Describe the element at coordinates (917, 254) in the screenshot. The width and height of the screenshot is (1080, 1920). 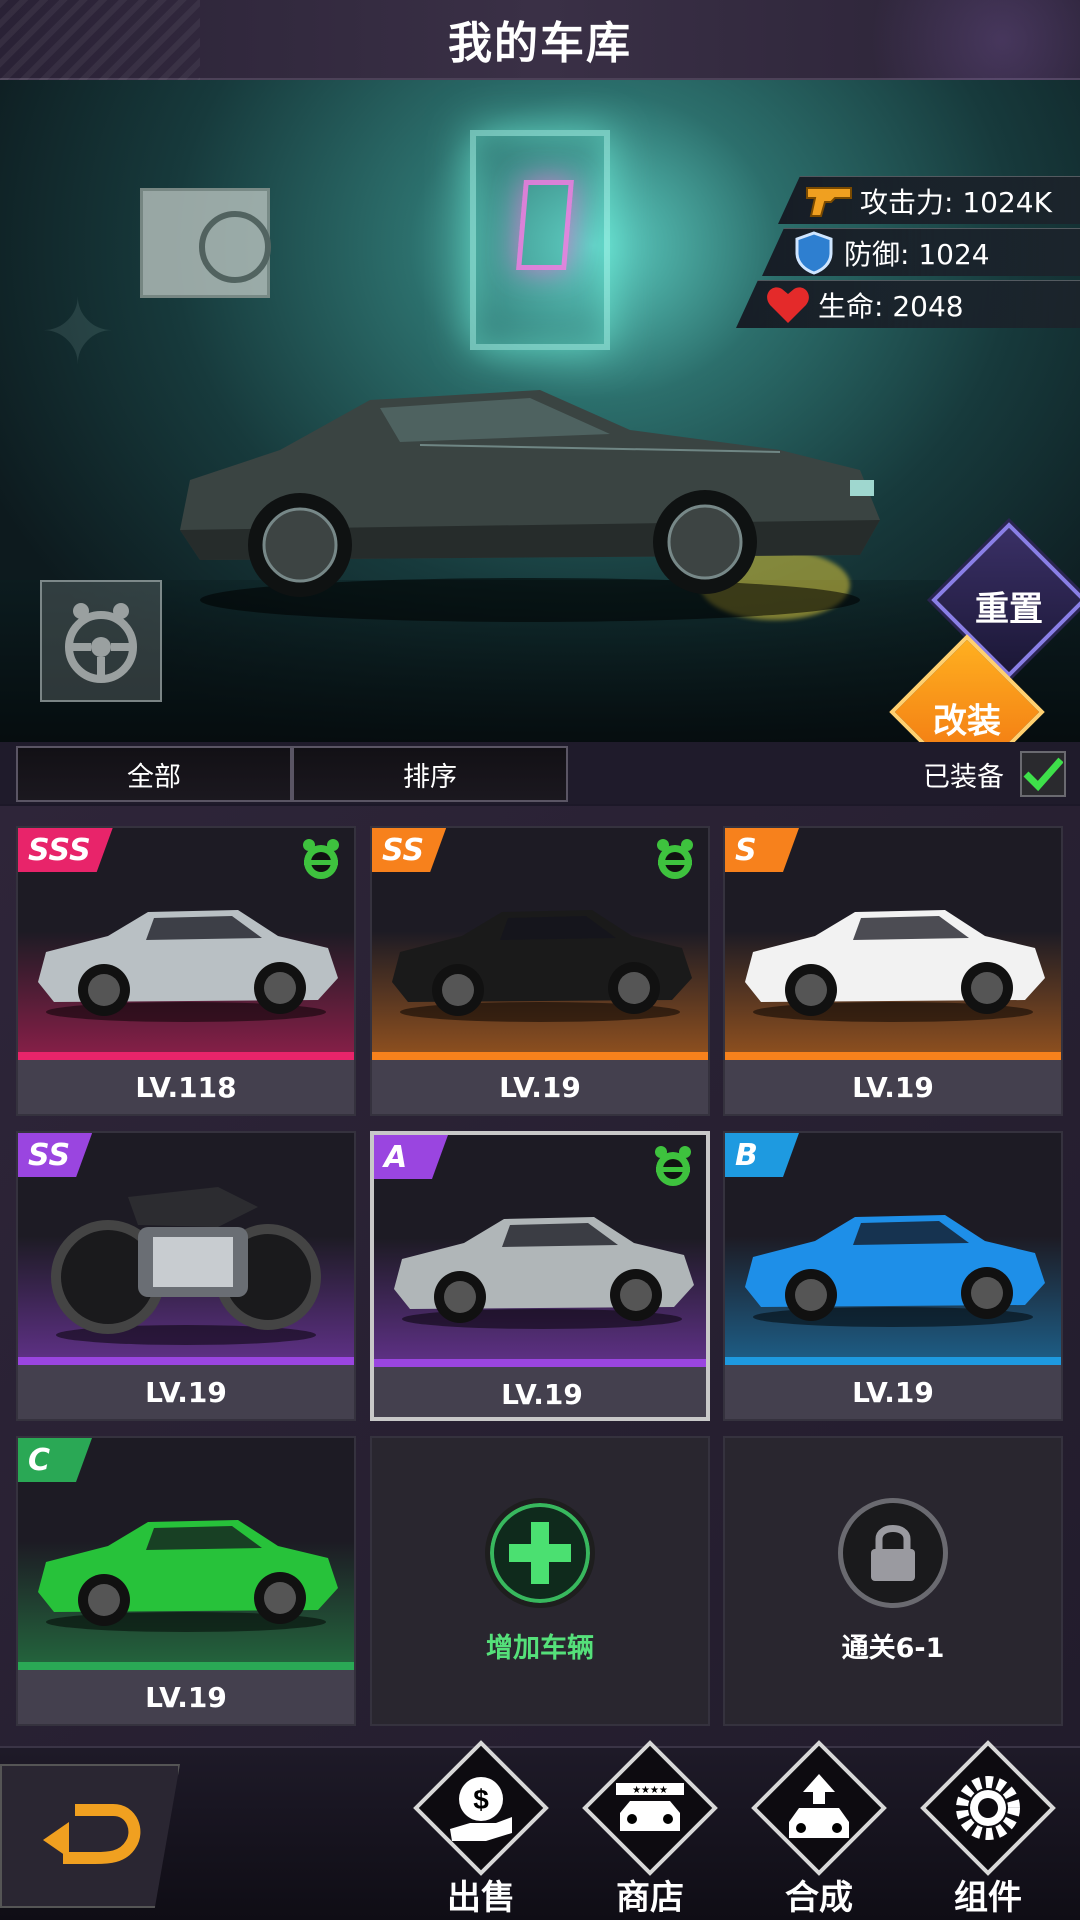
I see `defense-value: 防御: 1024` at that location.